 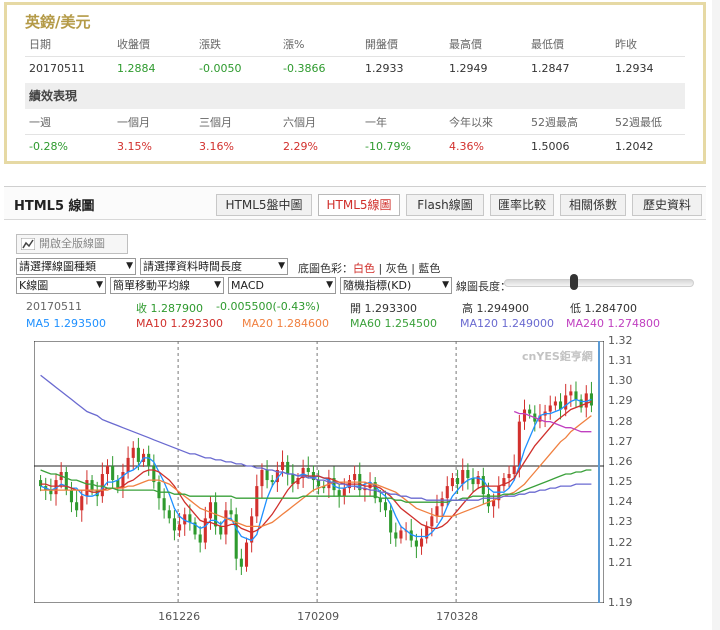 What do you see at coordinates (620, 361) in the screenshot?
I see `y-axis-tick-label: 1.31` at bounding box center [620, 361].